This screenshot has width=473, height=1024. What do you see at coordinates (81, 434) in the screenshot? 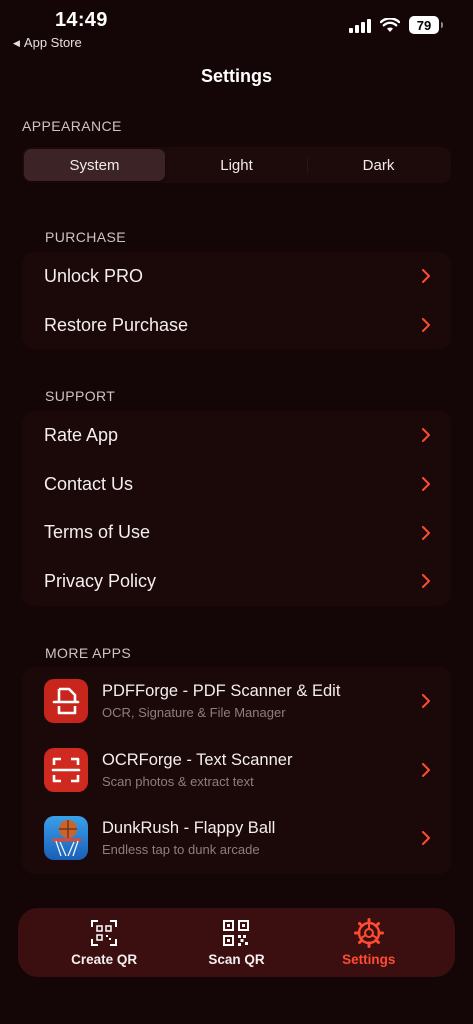
I see `row-label: Rate App` at bounding box center [81, 434].